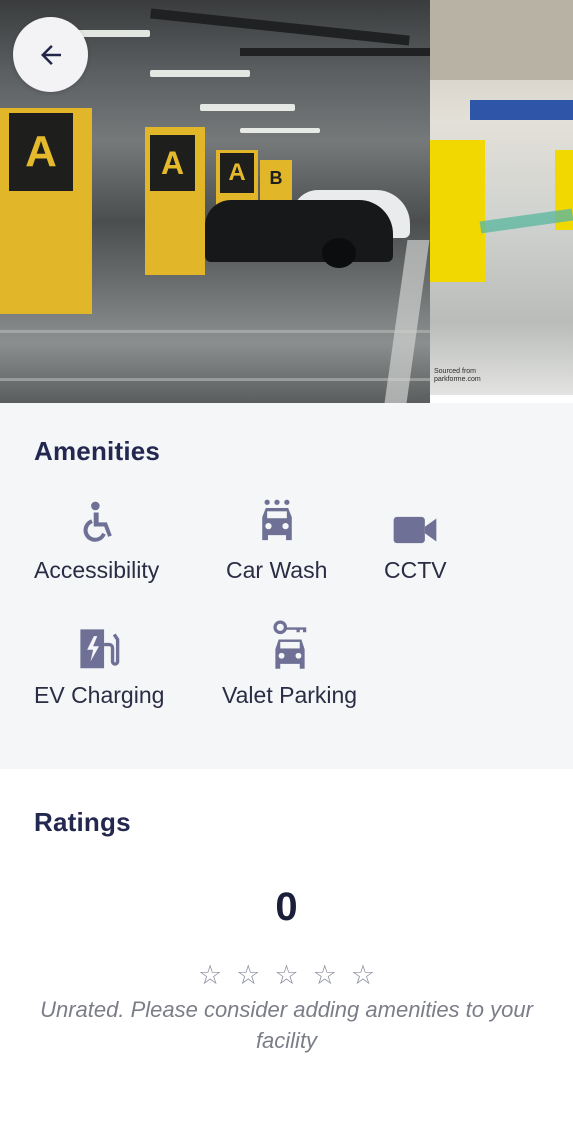 This screenshot has height=1143, width=573. What do you see at coordinates (99, 646) in the screenshot?
I see `ev-charging-icon` at bounding box center [99, 646].